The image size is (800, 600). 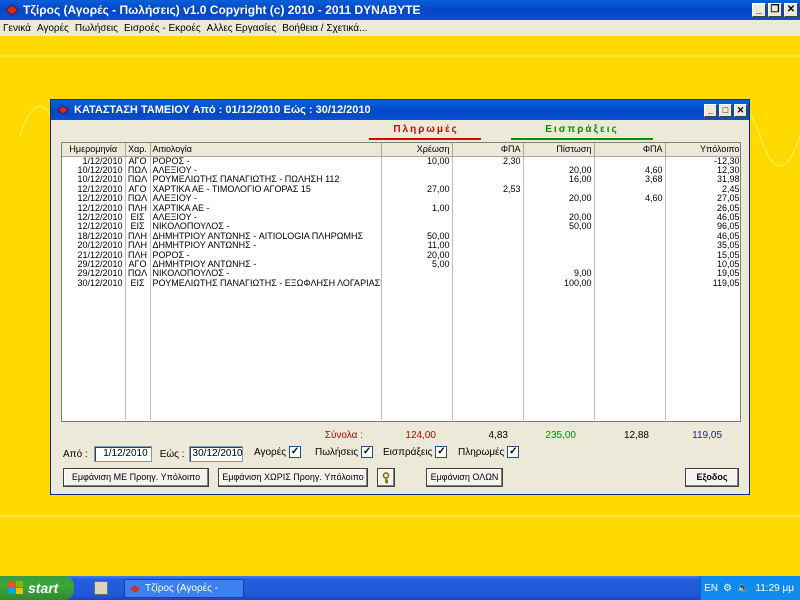 I want to click on table-row: 1/12/2010 ΑΓΟ ΡΟΡΟΣ -10,00 2,30 -12,30, so click(x=401, y=161).